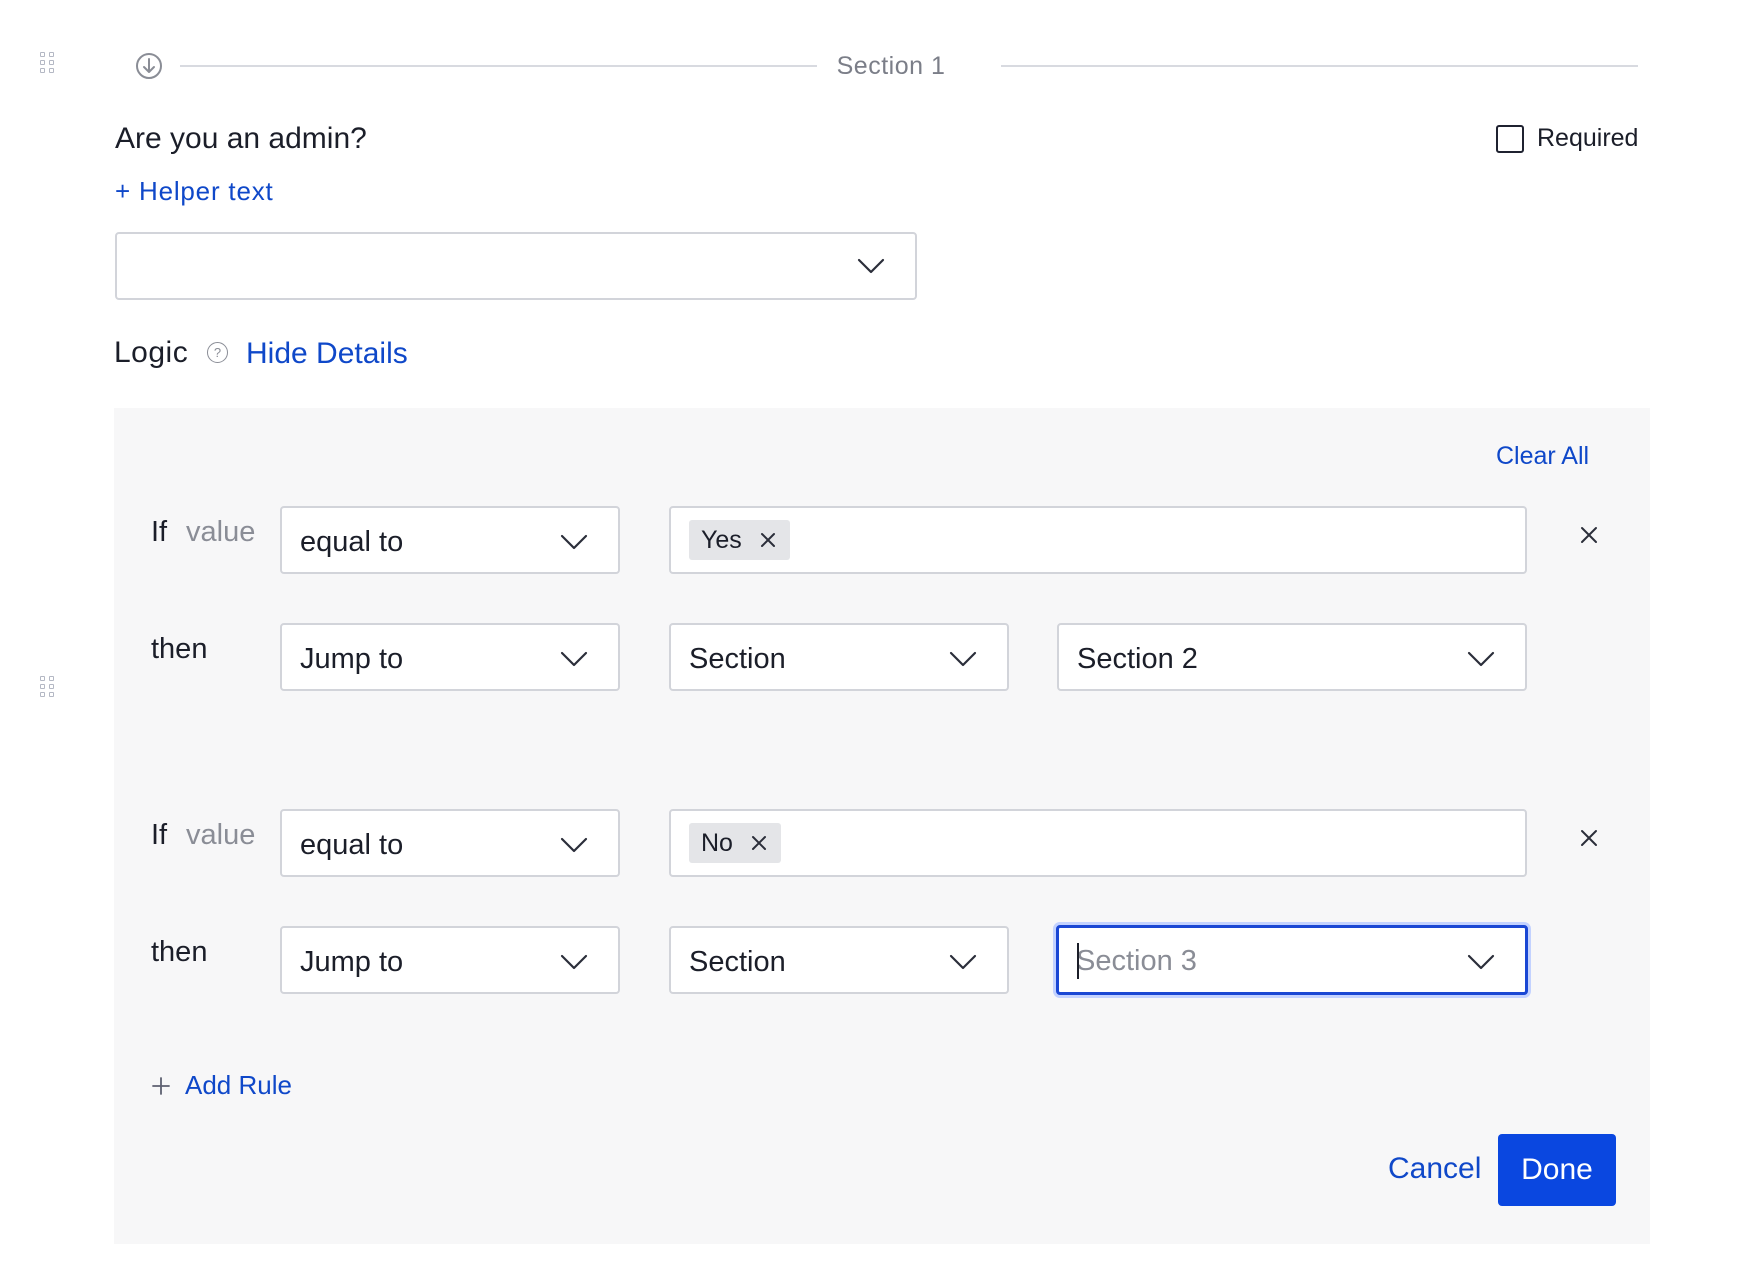  I want to click on answer-dropdown, so click(516, 266).